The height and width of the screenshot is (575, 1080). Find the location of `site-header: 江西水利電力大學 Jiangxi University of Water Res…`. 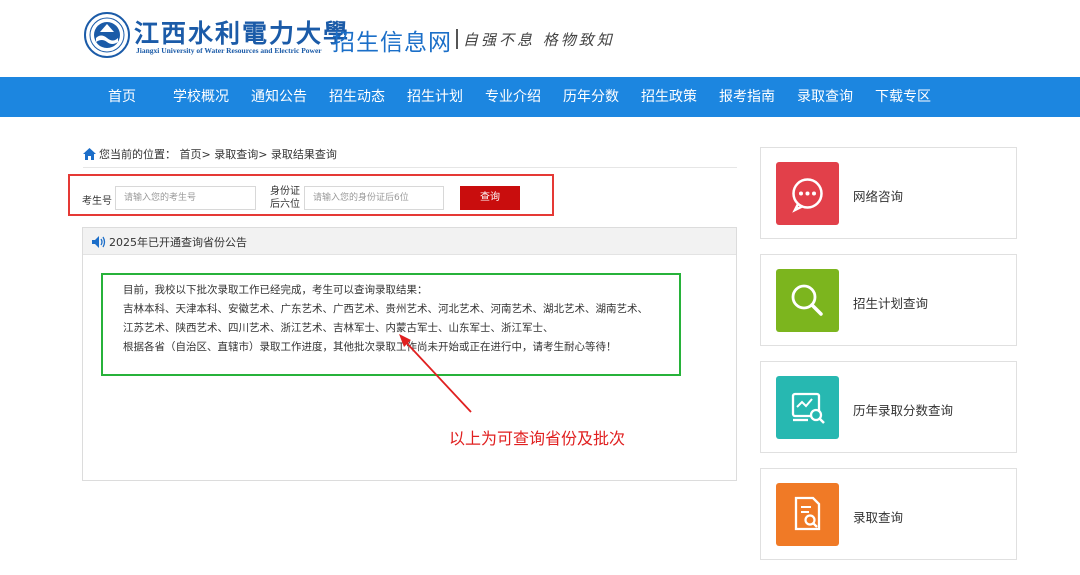

site-header: 江西水利電力大學 Jiangxi University of Water Res… is located at coordinates (540, 38).